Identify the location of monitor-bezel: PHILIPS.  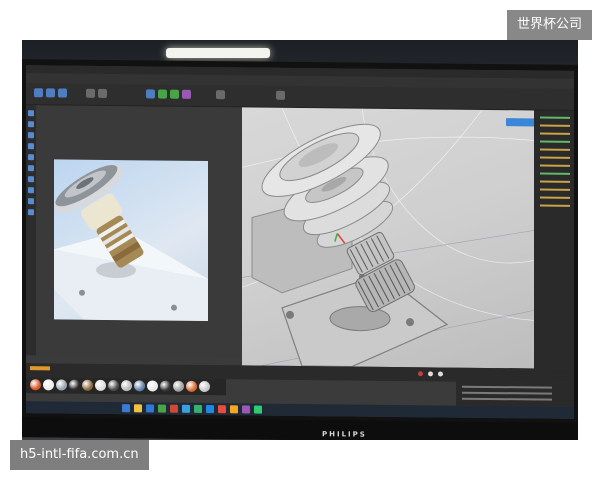
(300, 428).